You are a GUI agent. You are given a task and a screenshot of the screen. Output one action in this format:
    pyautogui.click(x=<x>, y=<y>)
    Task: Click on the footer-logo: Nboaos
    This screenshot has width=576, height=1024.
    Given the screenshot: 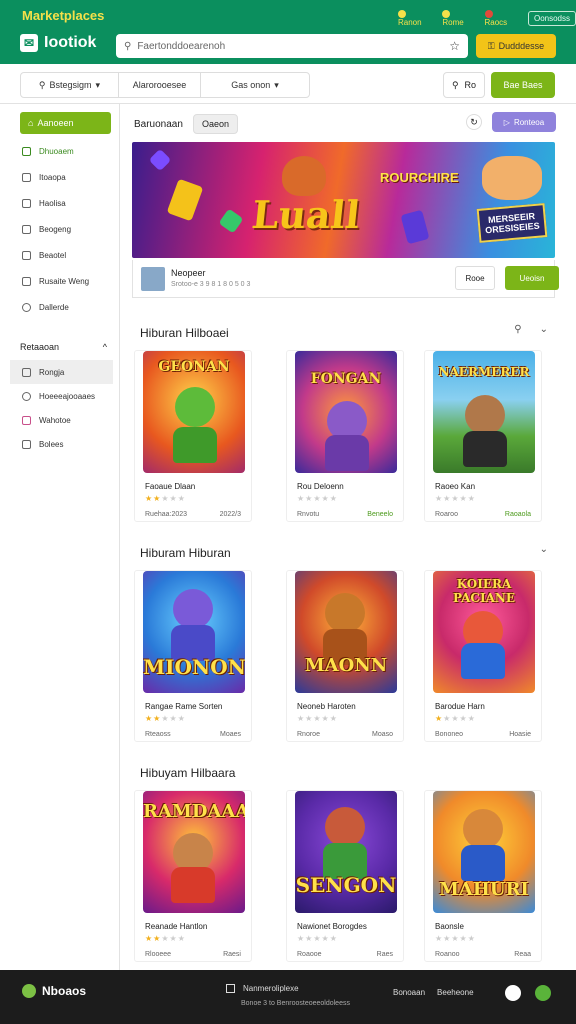 What is the action you would take?
    pyautogui.click(x=54, y=991)
    